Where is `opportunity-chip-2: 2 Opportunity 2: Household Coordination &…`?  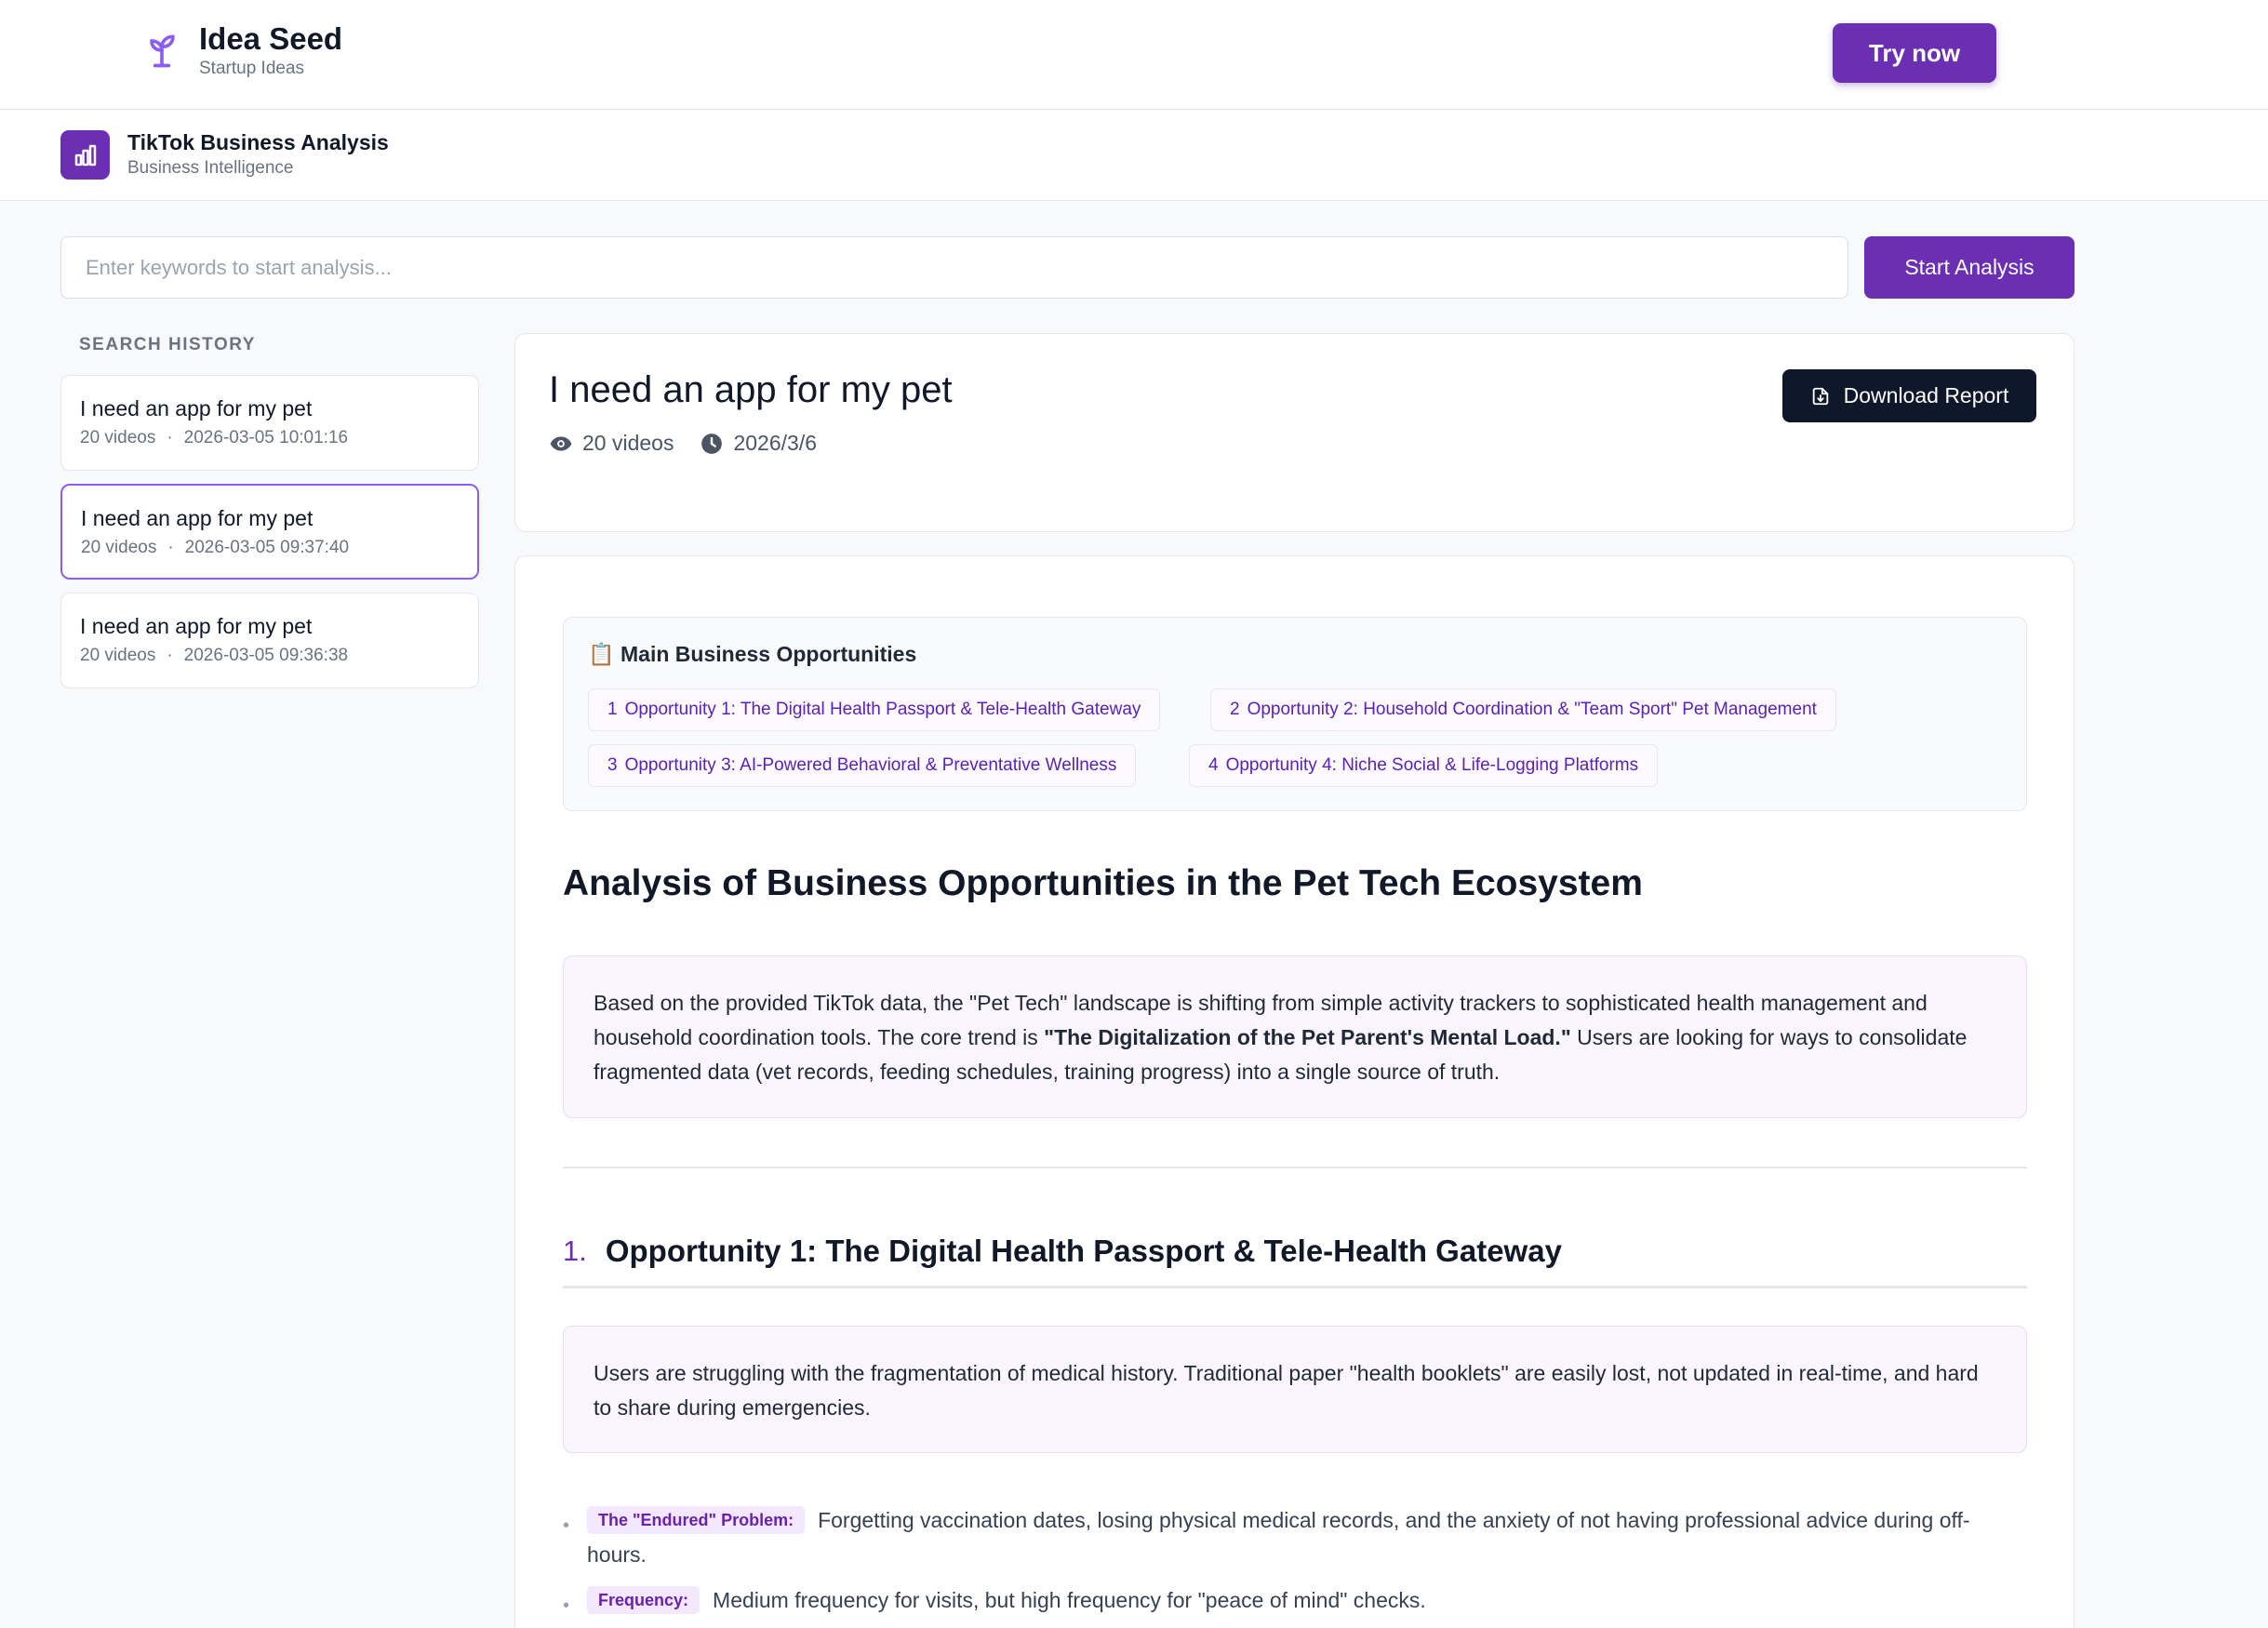
opportunity-chip-2: 2 Opportunity 2: Household Coordination &… is located at coordinates (1523, 709).